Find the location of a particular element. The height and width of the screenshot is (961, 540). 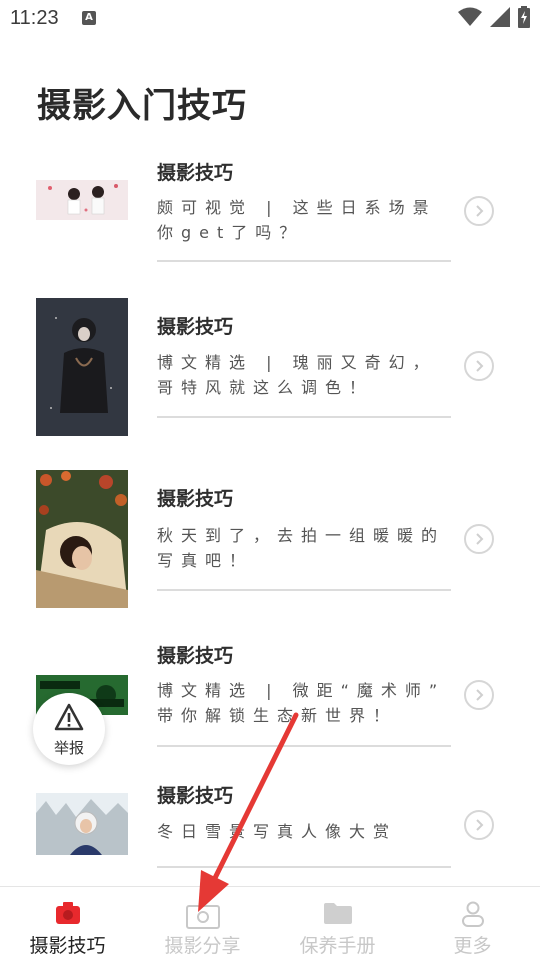

notification-icon: A is located at coordinates (89, 18).